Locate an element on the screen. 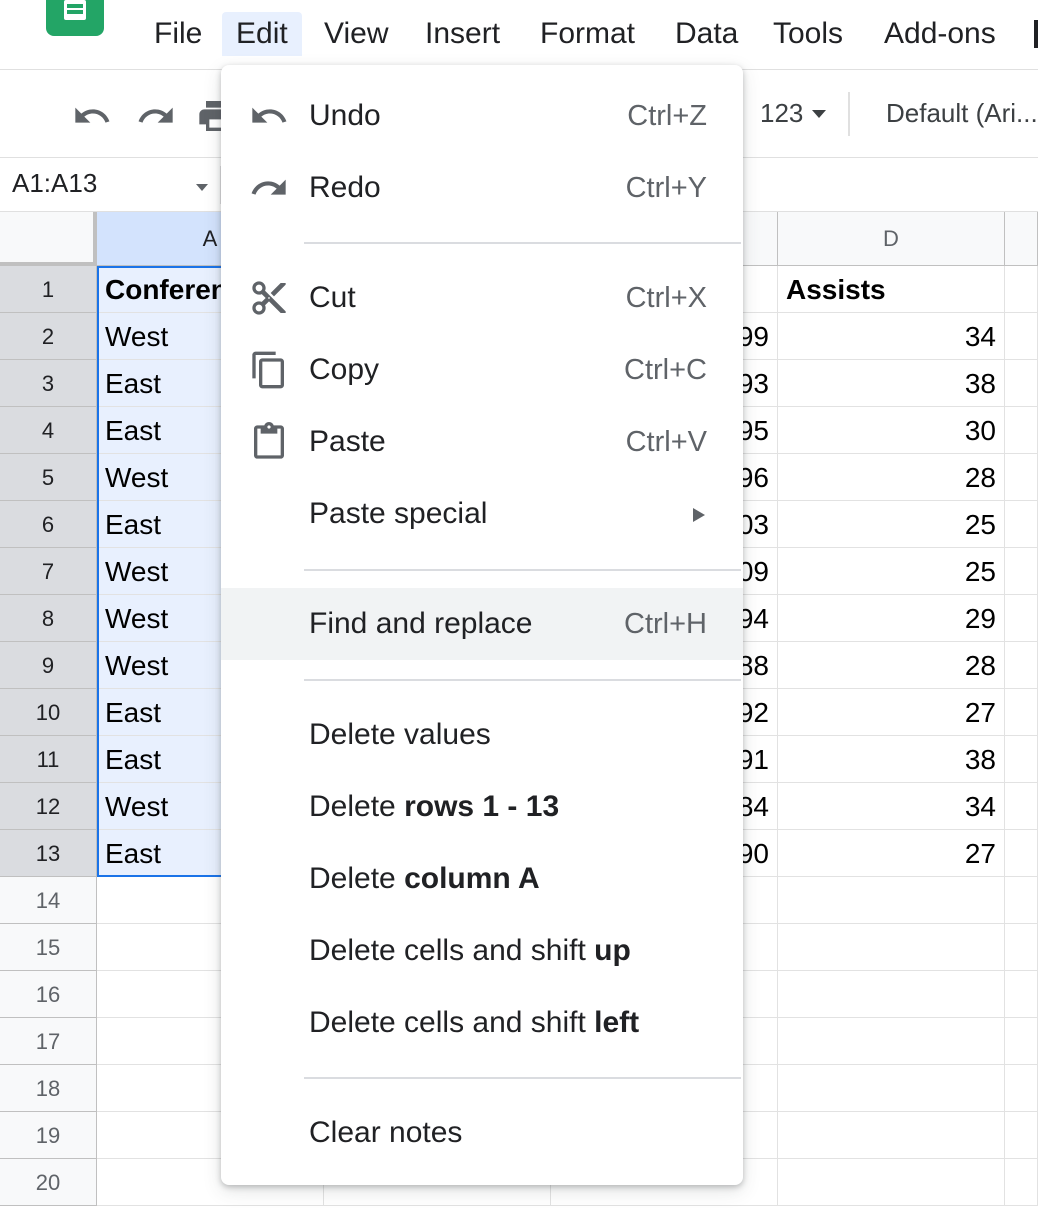 This screenshot has height=1210, width=1038. row-header: 19 is located at coordinates (48, 1135).